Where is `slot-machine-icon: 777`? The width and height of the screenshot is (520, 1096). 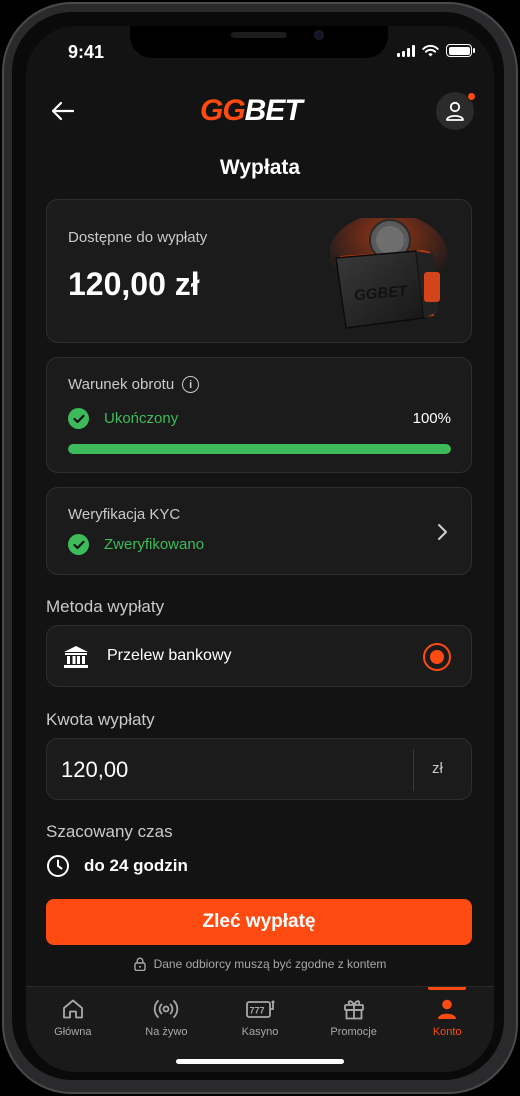
slot-machine-icon: 777 is located at coordinates (260, 1009).